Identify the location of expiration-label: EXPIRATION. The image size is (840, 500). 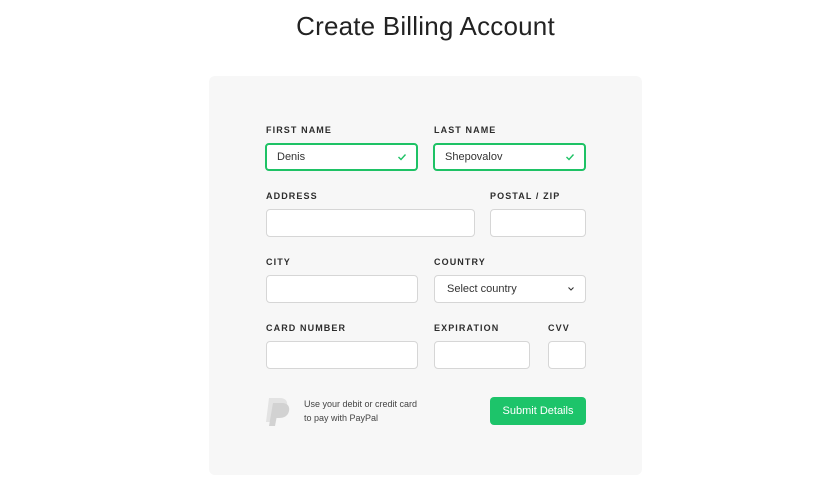
(467, 328).